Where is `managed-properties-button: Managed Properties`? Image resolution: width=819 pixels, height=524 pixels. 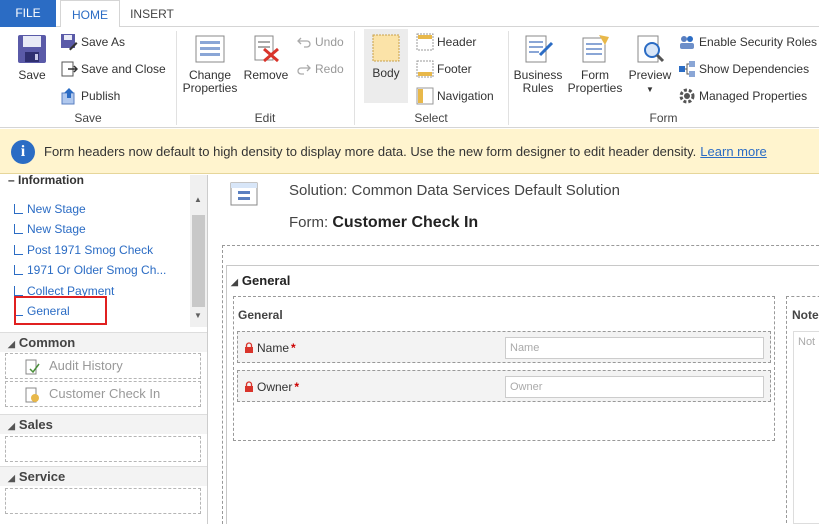
managed-properties-button: Managed Properties is located at coordinates (742, 95).